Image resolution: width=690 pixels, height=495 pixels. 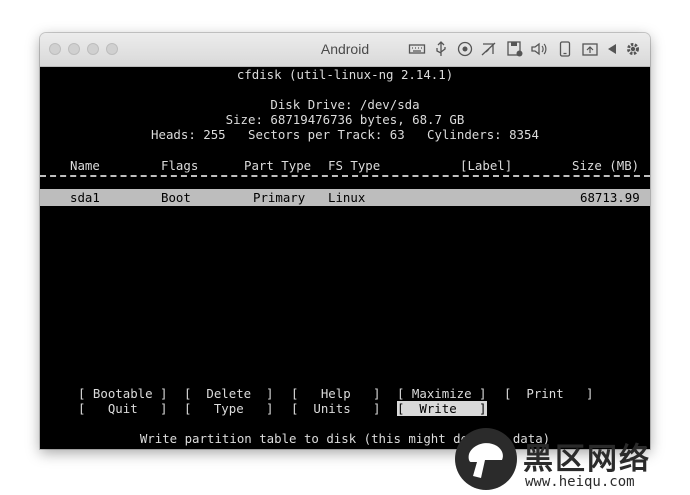 I want to click on column-header-size: Size (MB), so click(x=606, y=165).